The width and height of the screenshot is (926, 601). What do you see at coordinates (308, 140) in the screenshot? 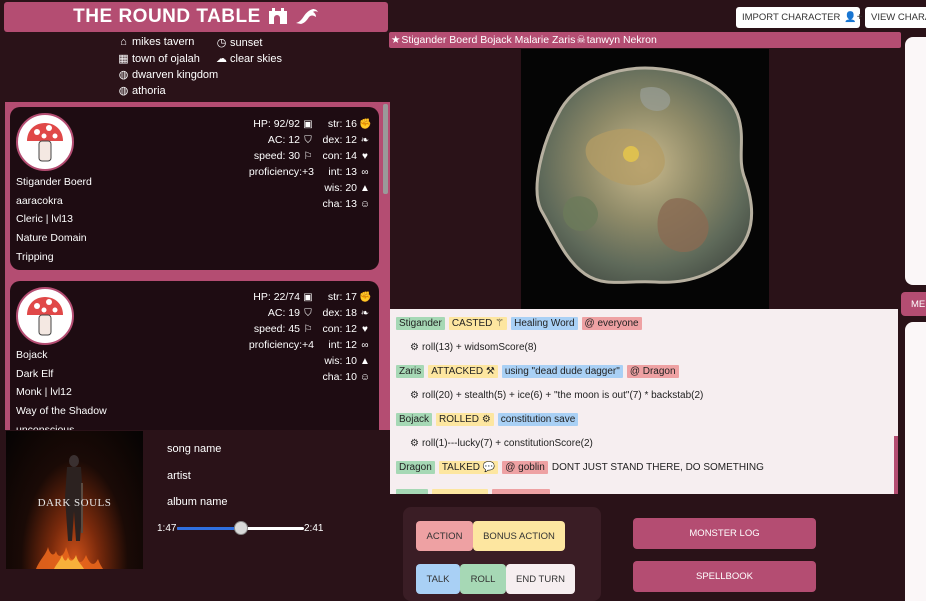
I see `shield-icon: ⛉` at bounding box center [308, 140].